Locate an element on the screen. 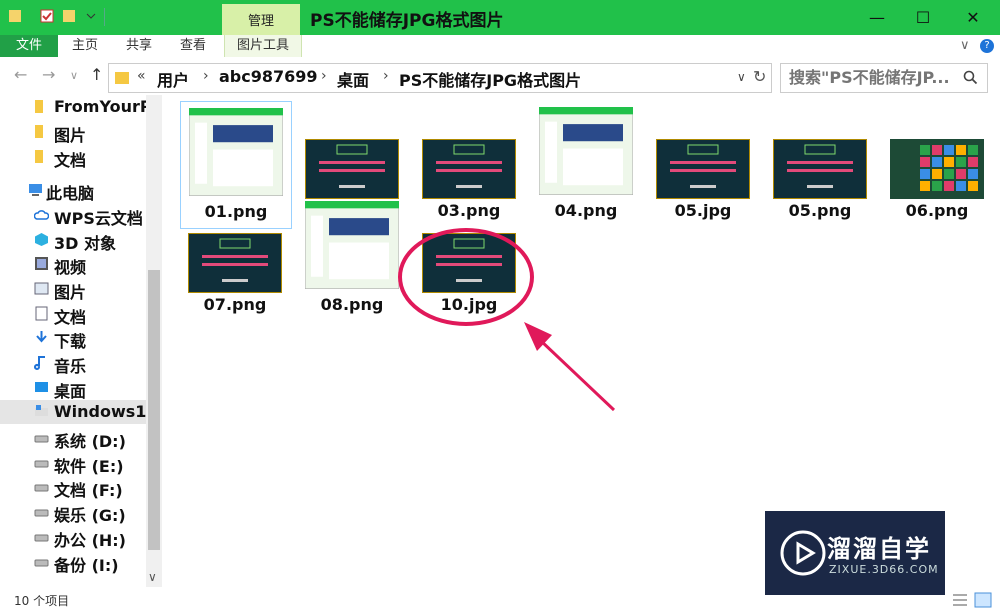  watermark: 溜溜自学 ZIXUE.3D66.COM is located at coordinates (855, 553).